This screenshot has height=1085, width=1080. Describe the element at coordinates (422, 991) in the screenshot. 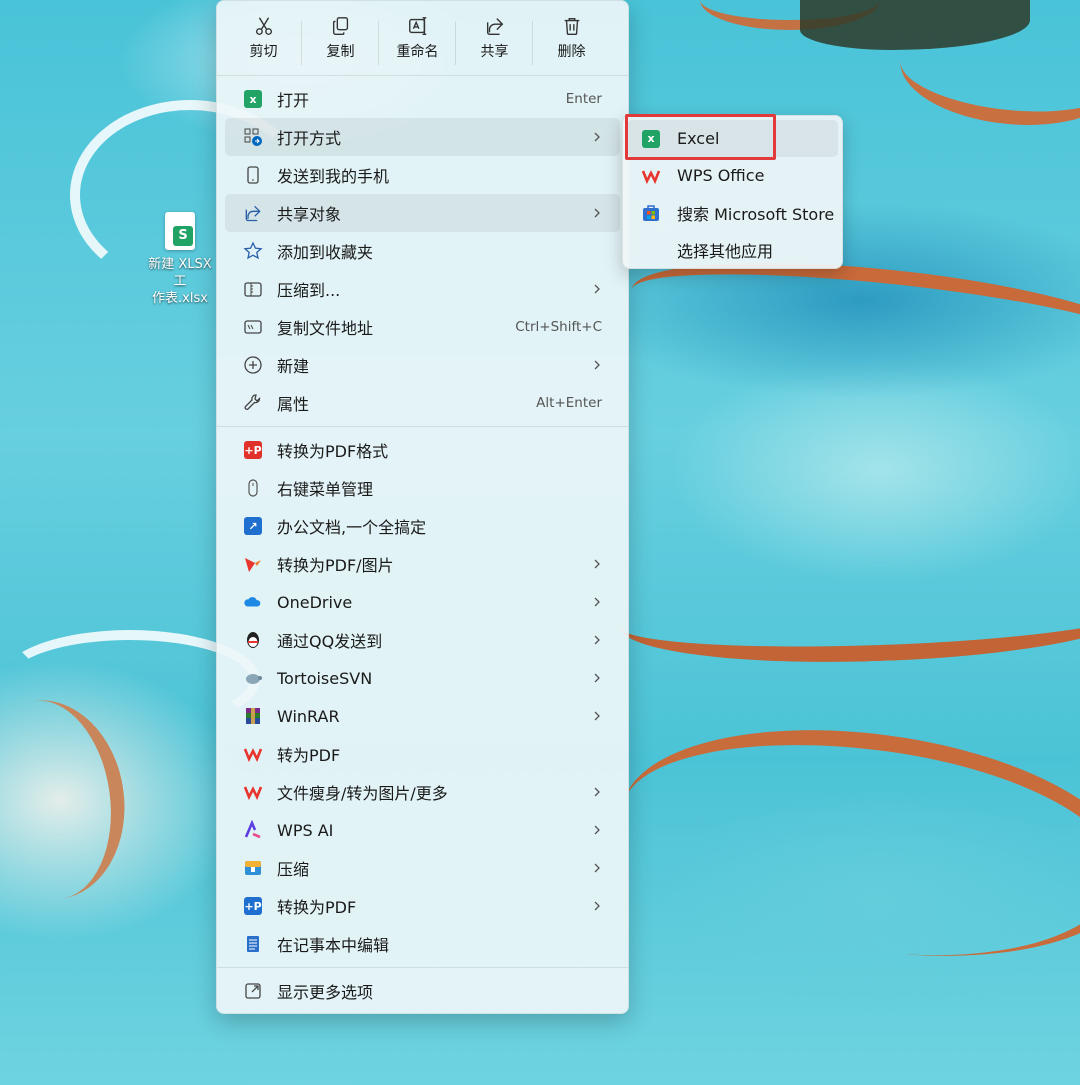

I see `menu-item-show-more-options: 显示更多选项` at that location.